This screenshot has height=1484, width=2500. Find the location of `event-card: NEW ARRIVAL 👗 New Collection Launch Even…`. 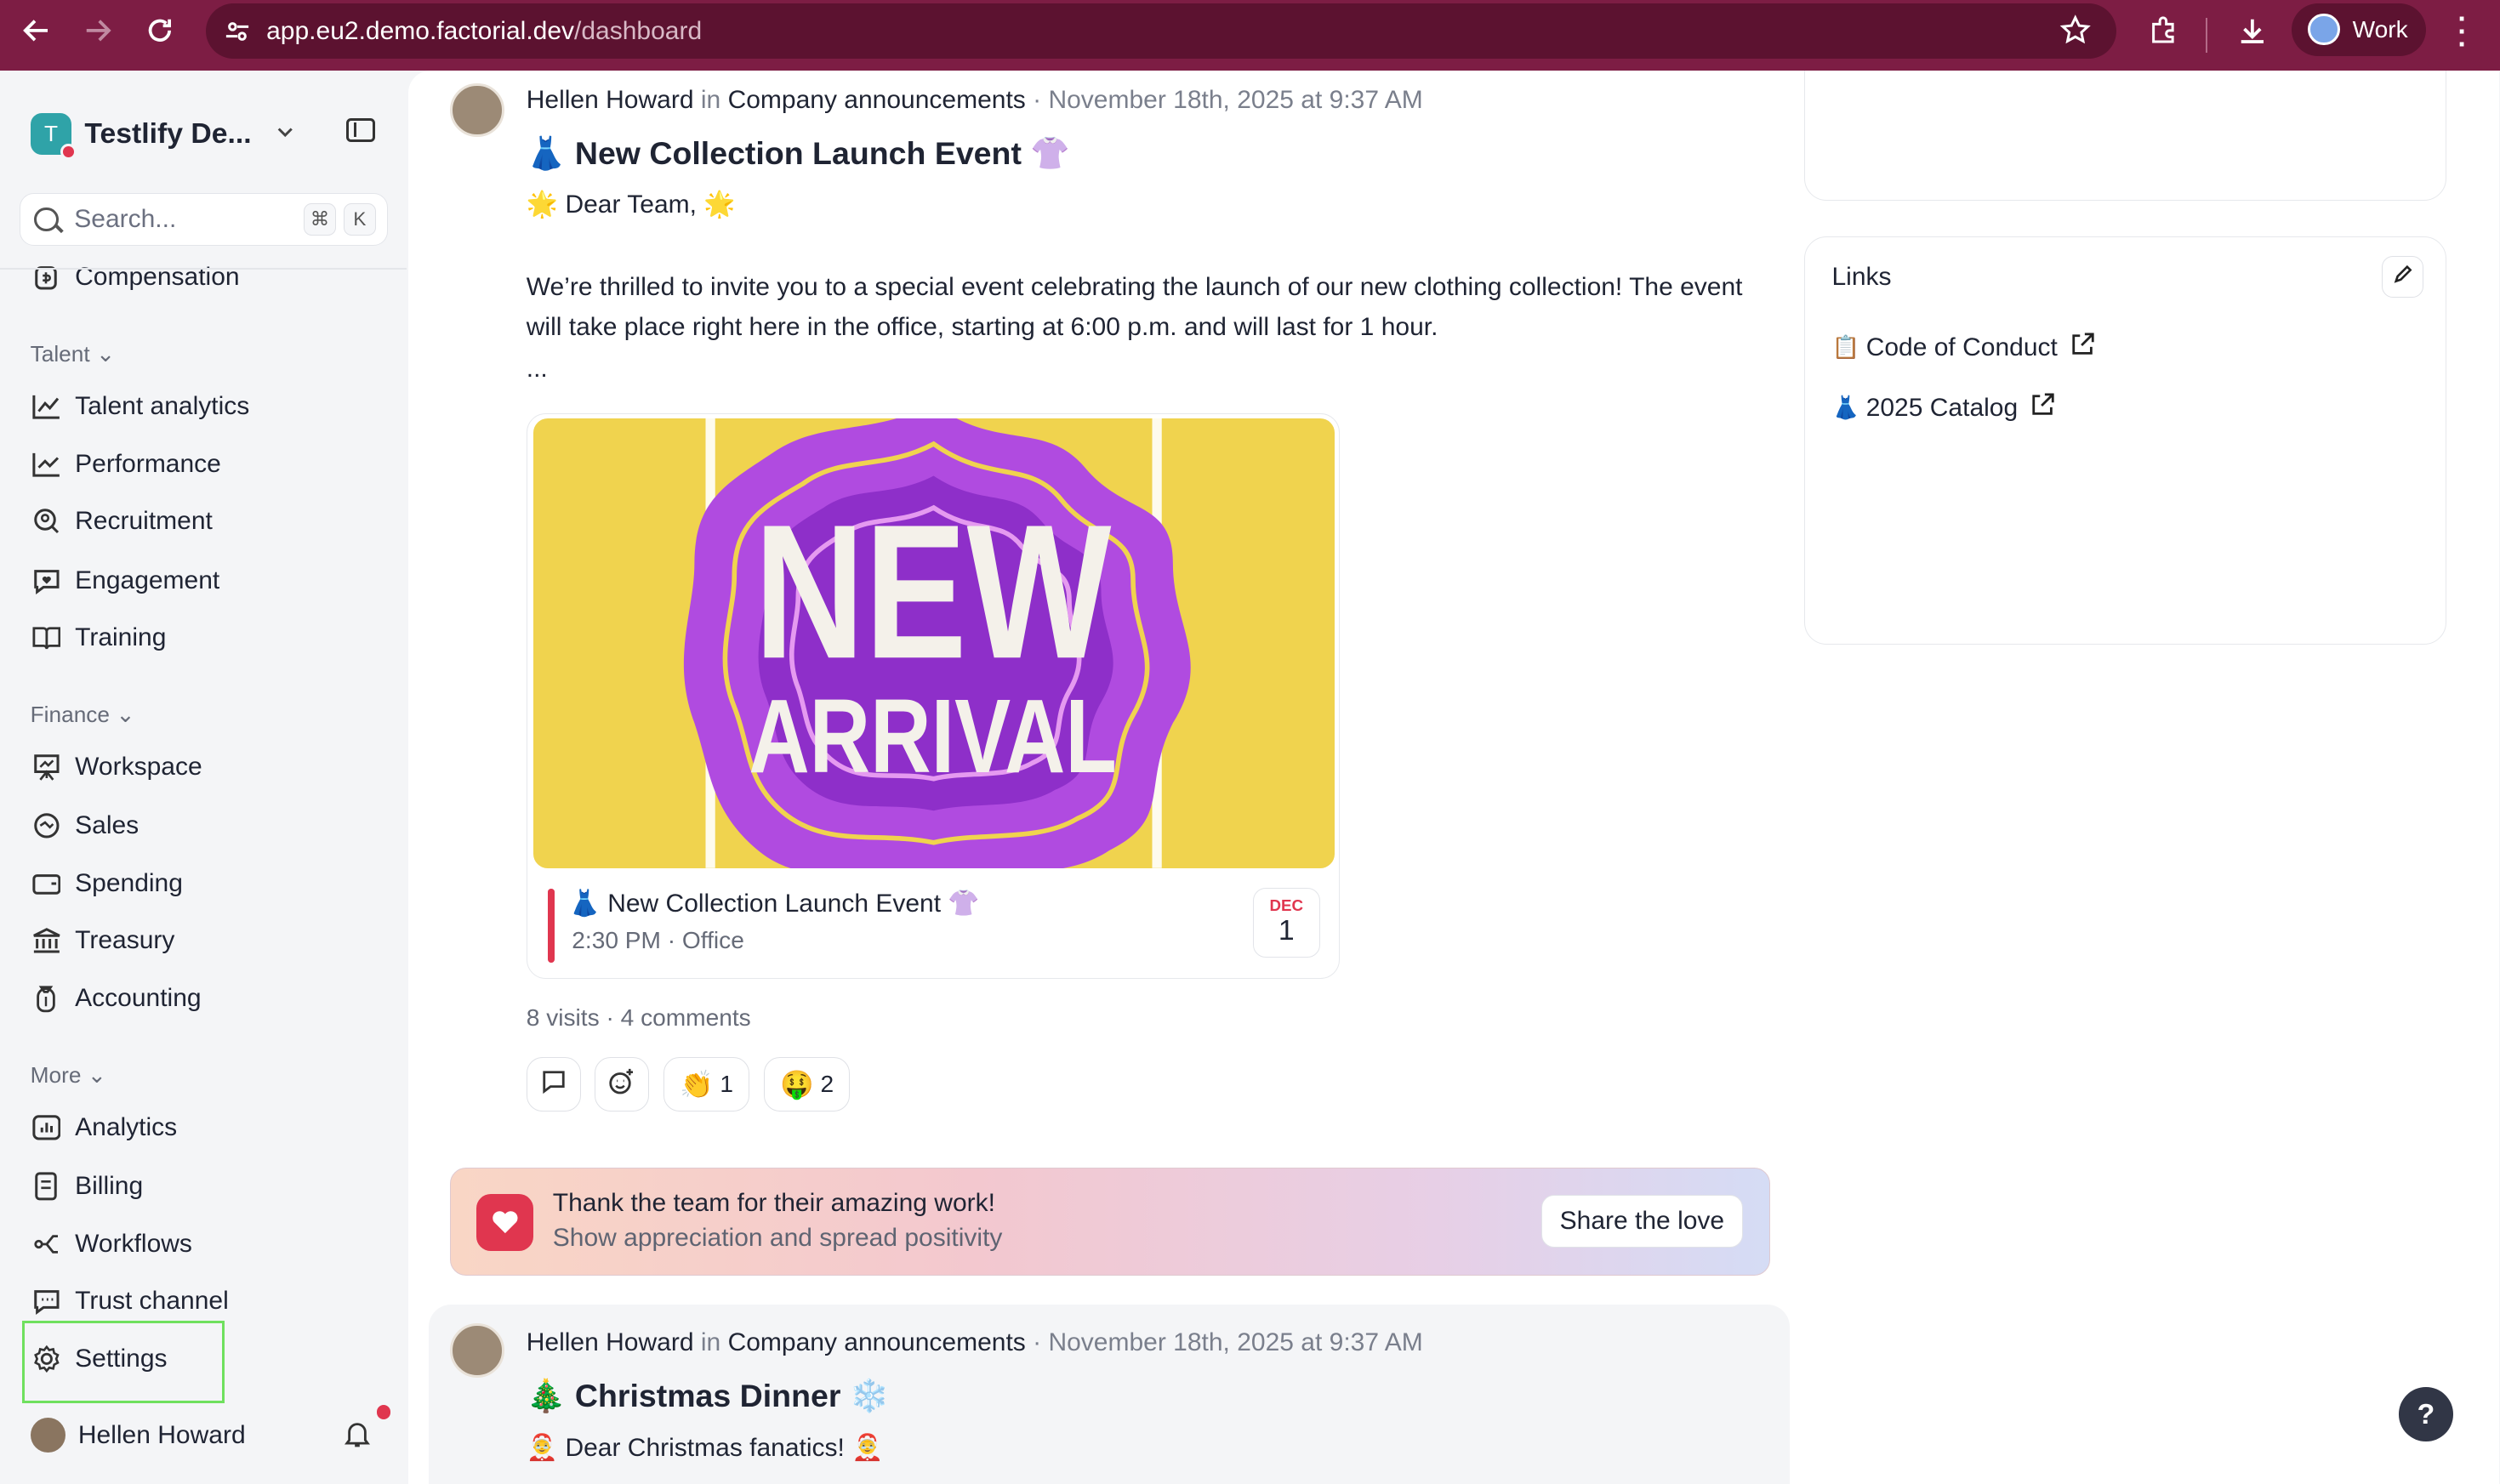

event-card: NEW ARRIVAL 👗 New Collection Launch Even… is located at coordinates (933, 696).